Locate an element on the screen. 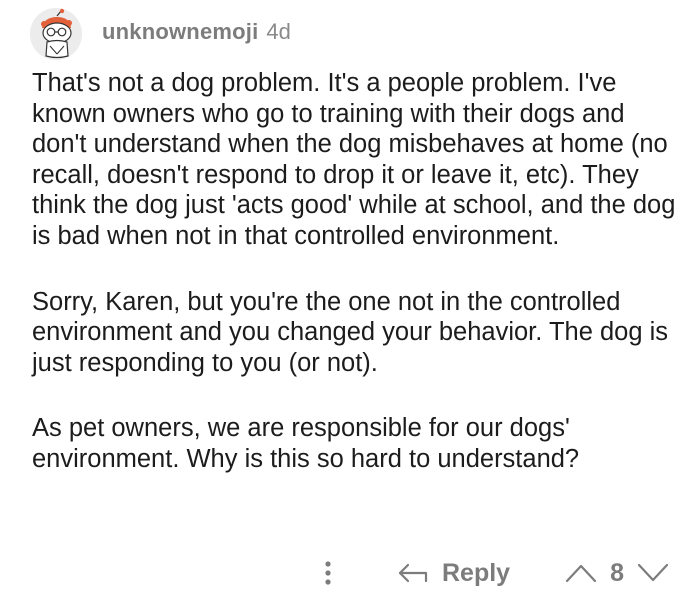  reply-button: Reply is located at coordinates (453, 573).